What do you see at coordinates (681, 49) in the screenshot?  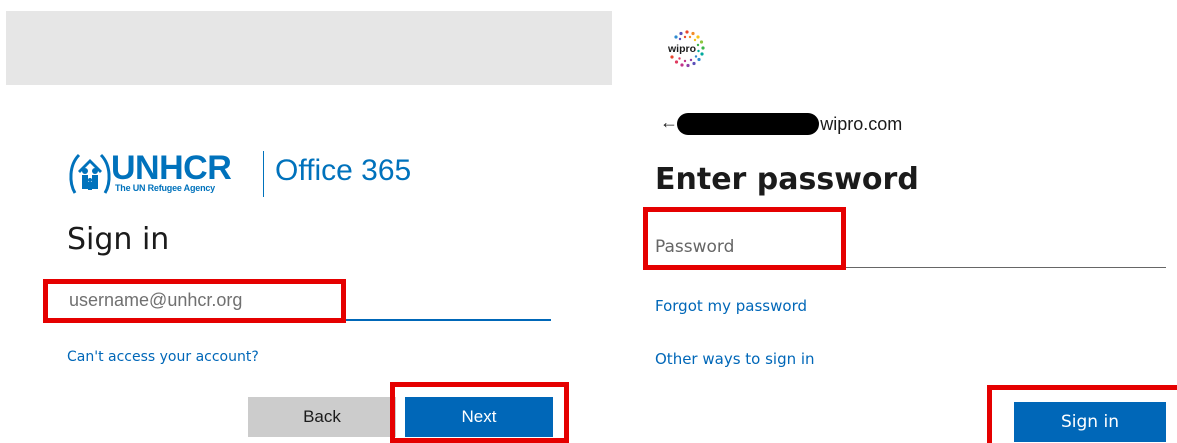 I see `wipro-logo-text: wipro` at bounding box center [681, 49].